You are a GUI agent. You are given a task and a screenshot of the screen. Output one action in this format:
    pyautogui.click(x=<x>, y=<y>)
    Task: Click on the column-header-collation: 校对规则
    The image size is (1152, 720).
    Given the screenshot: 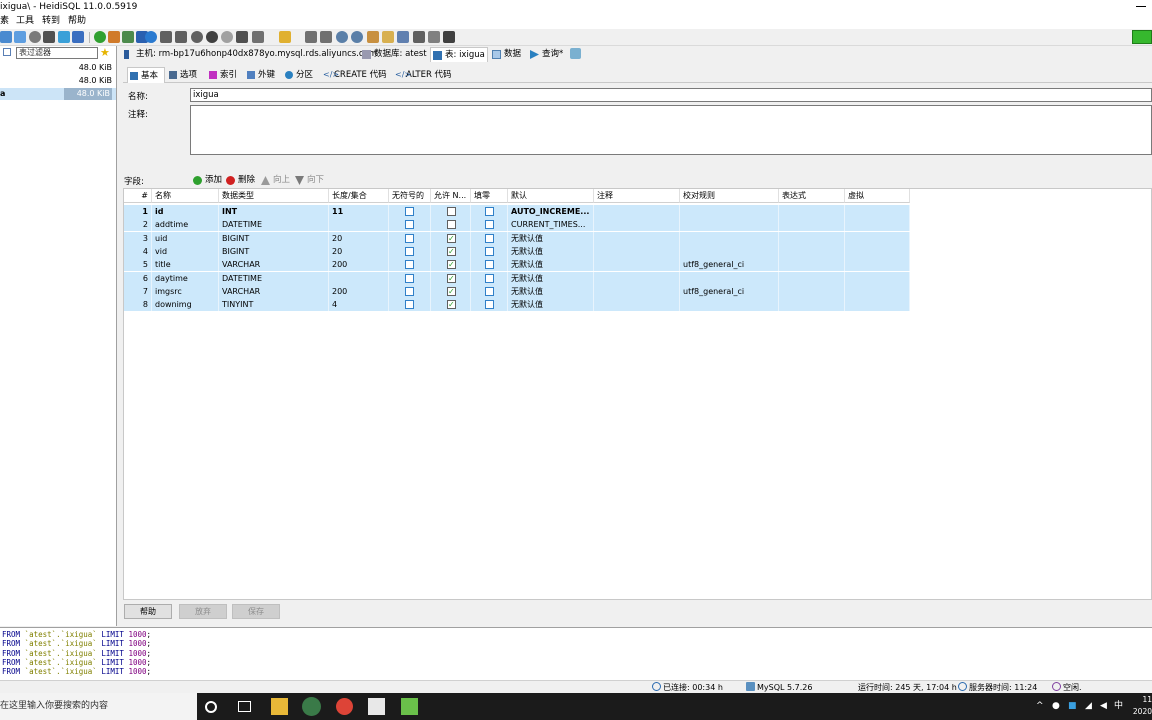 What is the action you would take?
    pyautogui.click(x=729, y=196)
    